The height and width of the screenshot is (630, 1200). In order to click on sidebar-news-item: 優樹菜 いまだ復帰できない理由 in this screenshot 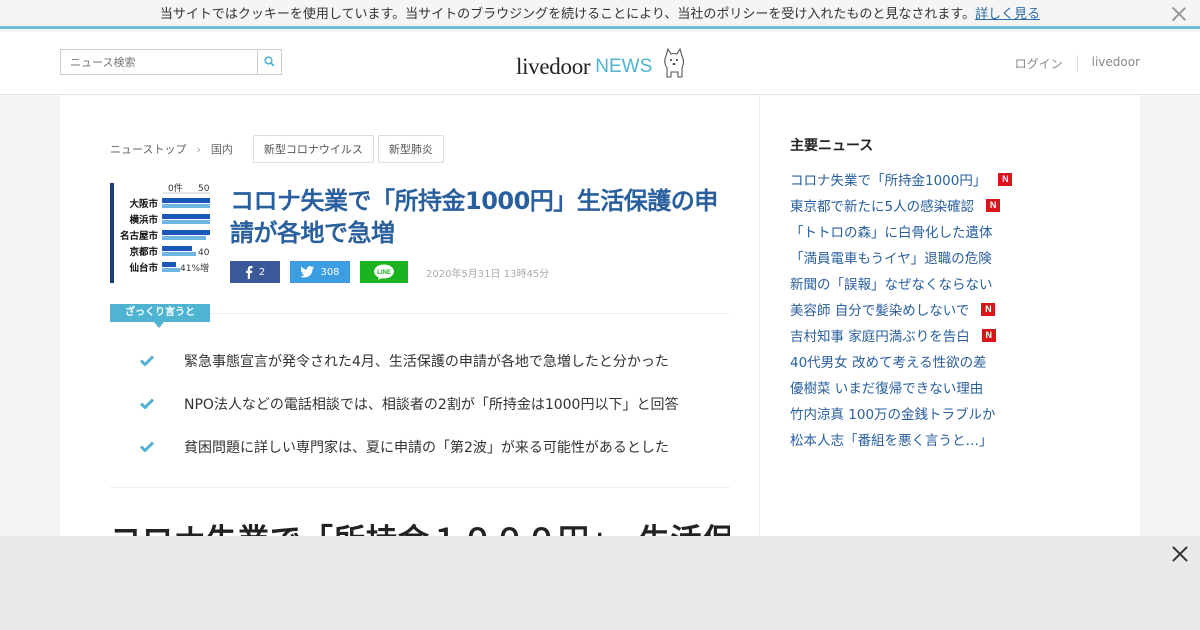, I will do `click(901, 387)`.